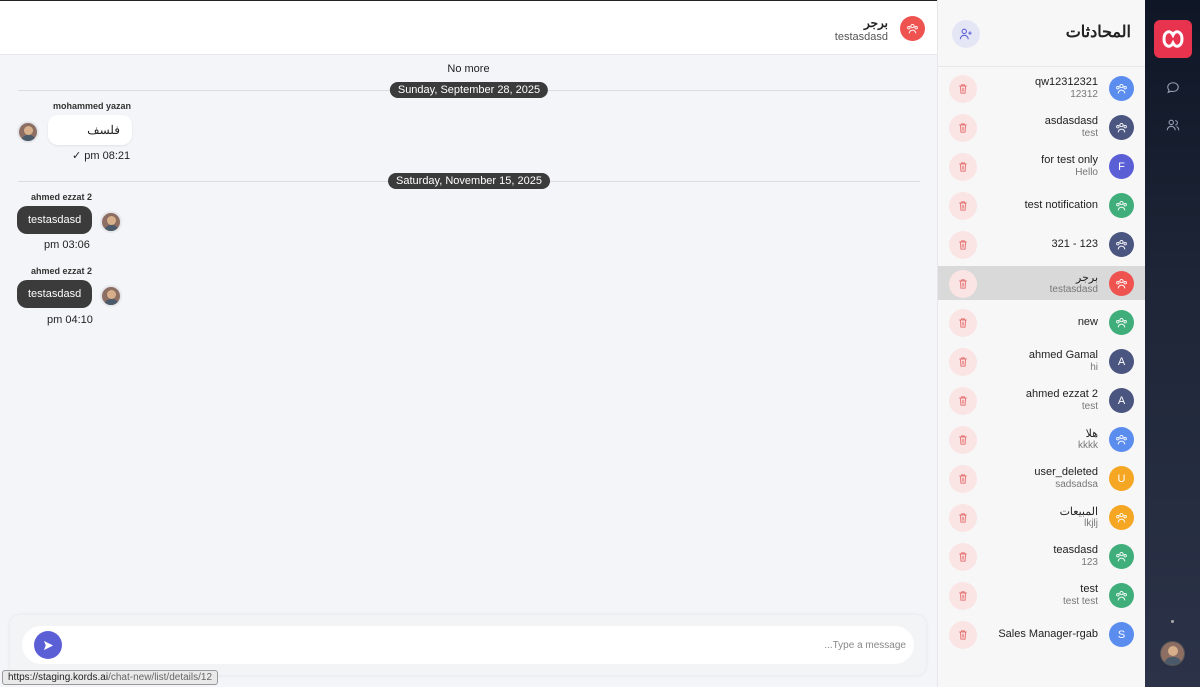 The image size is (1200, 687). What do you see at coordinates (77, 156) in the screenshot?
I see `read-check-icon: ✓` at bounding box center [77, 156].